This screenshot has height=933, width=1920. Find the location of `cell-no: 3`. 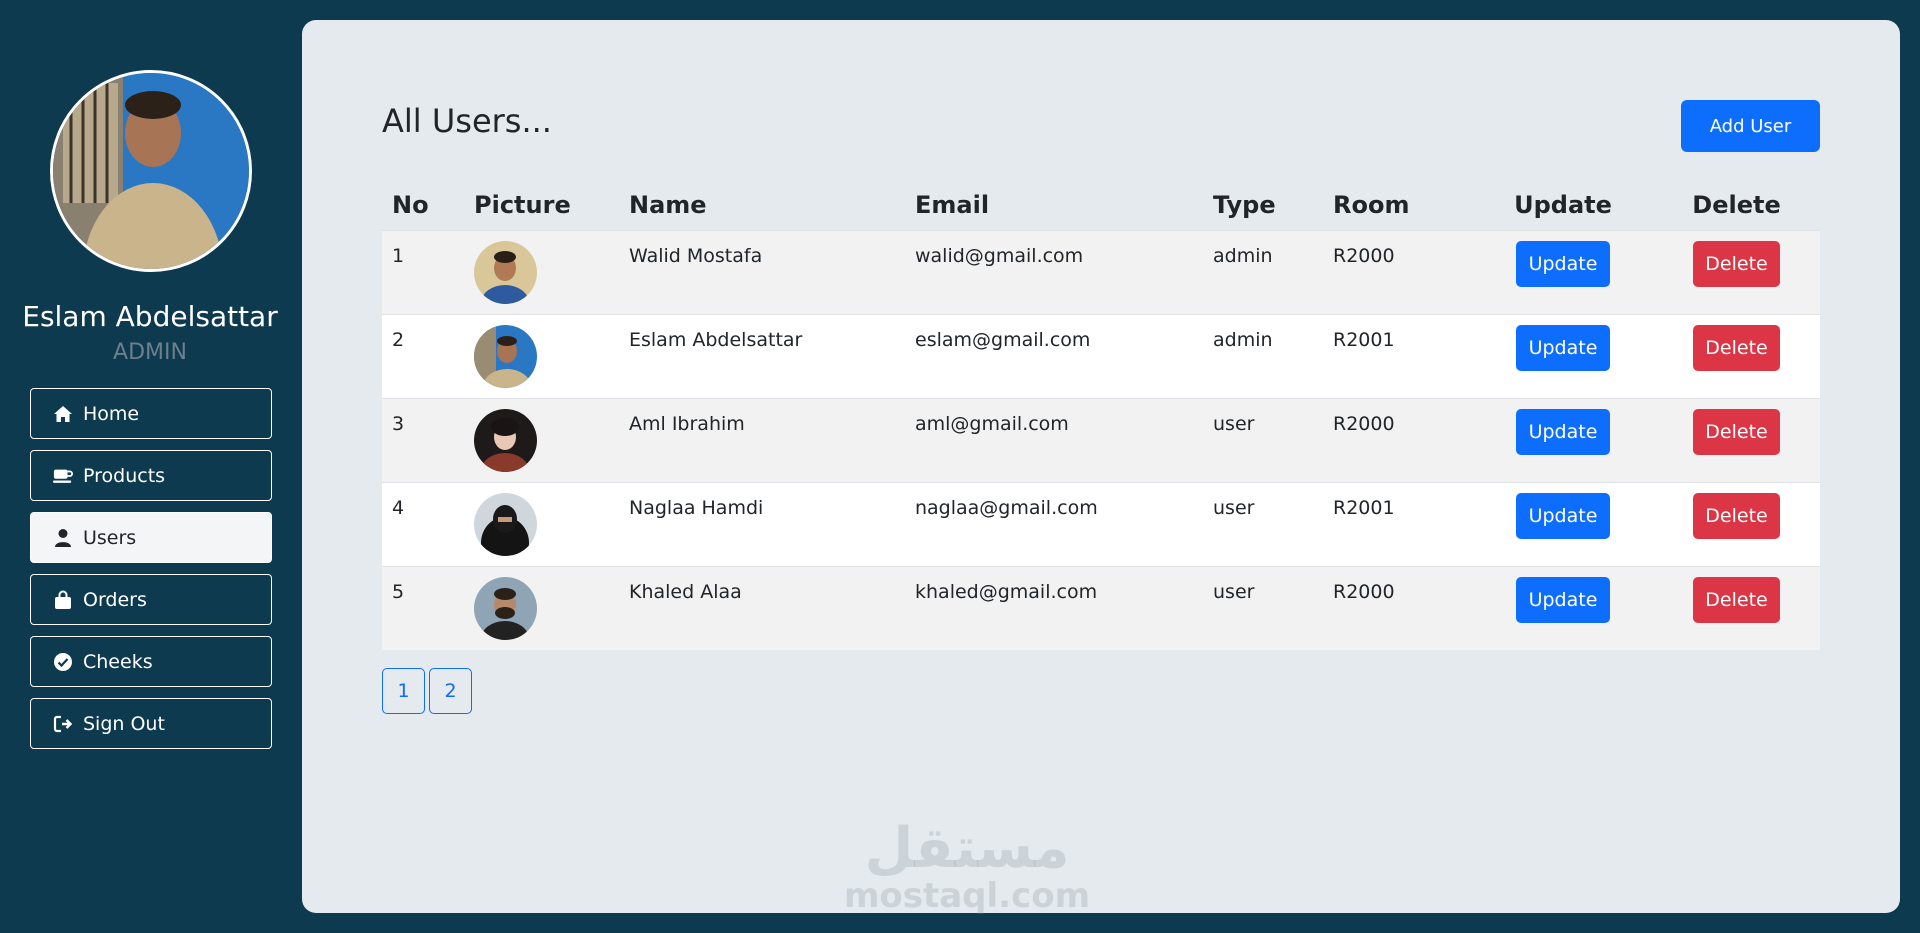

cell-no: 3 is located at coordinates (423, 439).